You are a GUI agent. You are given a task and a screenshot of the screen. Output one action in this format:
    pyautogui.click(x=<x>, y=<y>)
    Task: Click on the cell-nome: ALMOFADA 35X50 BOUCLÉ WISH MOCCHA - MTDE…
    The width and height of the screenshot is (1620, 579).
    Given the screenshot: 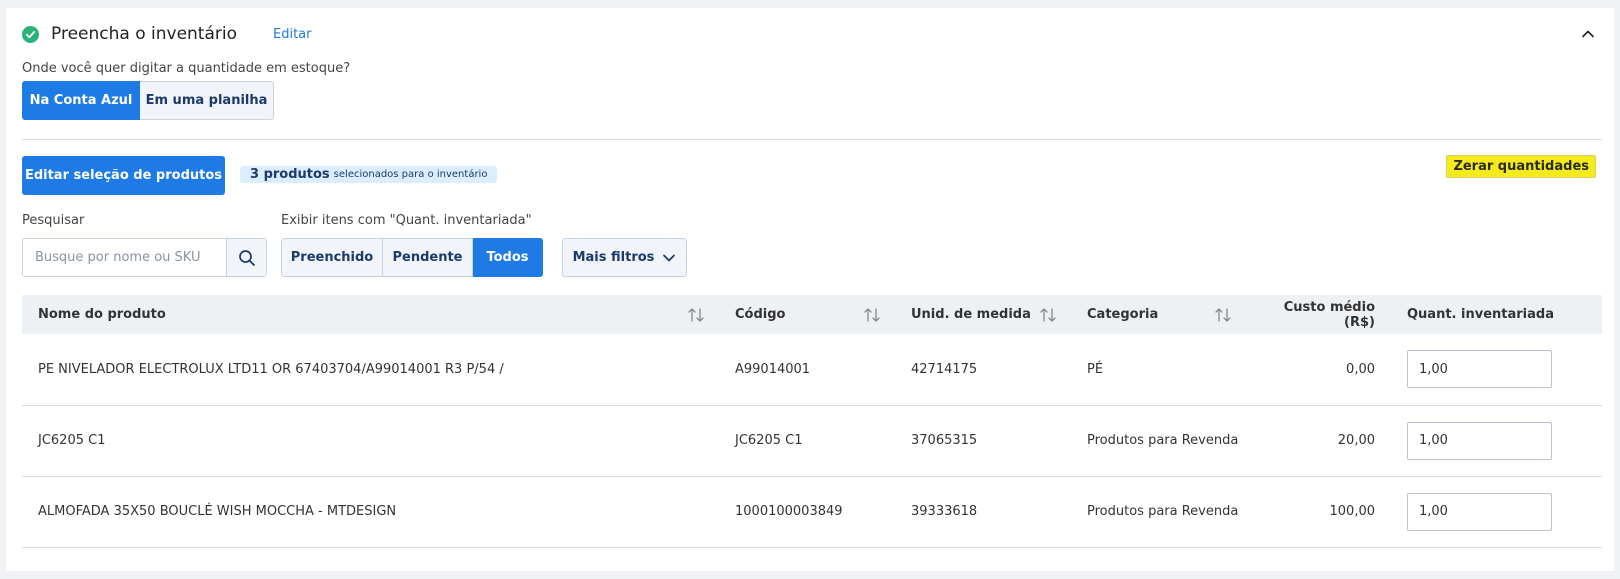 What is the action you would take?
    pyautogui.click(x=217, y=511)
    